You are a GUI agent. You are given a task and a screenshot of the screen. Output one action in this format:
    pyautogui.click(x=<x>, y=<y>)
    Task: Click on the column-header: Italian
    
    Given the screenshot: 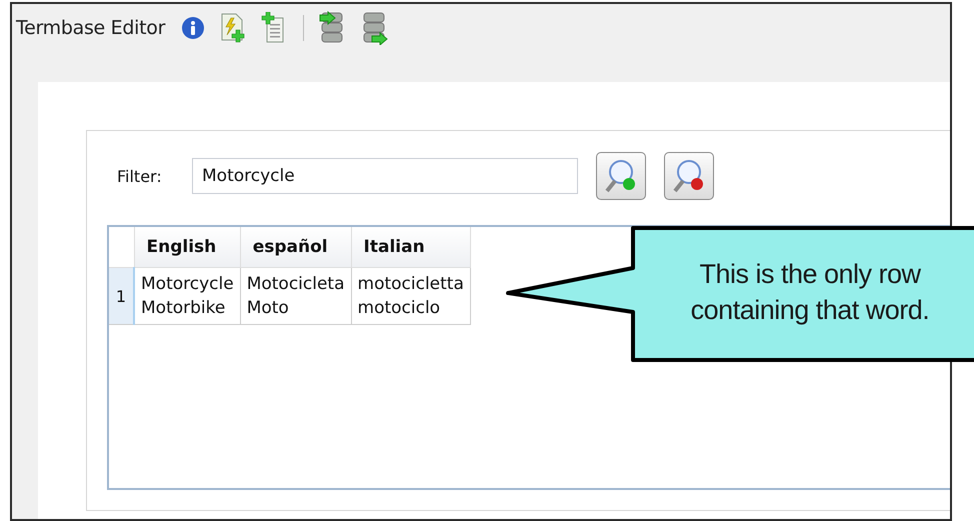 What is the action you would take?
    pyautogui.click(x=410, y=247)
    